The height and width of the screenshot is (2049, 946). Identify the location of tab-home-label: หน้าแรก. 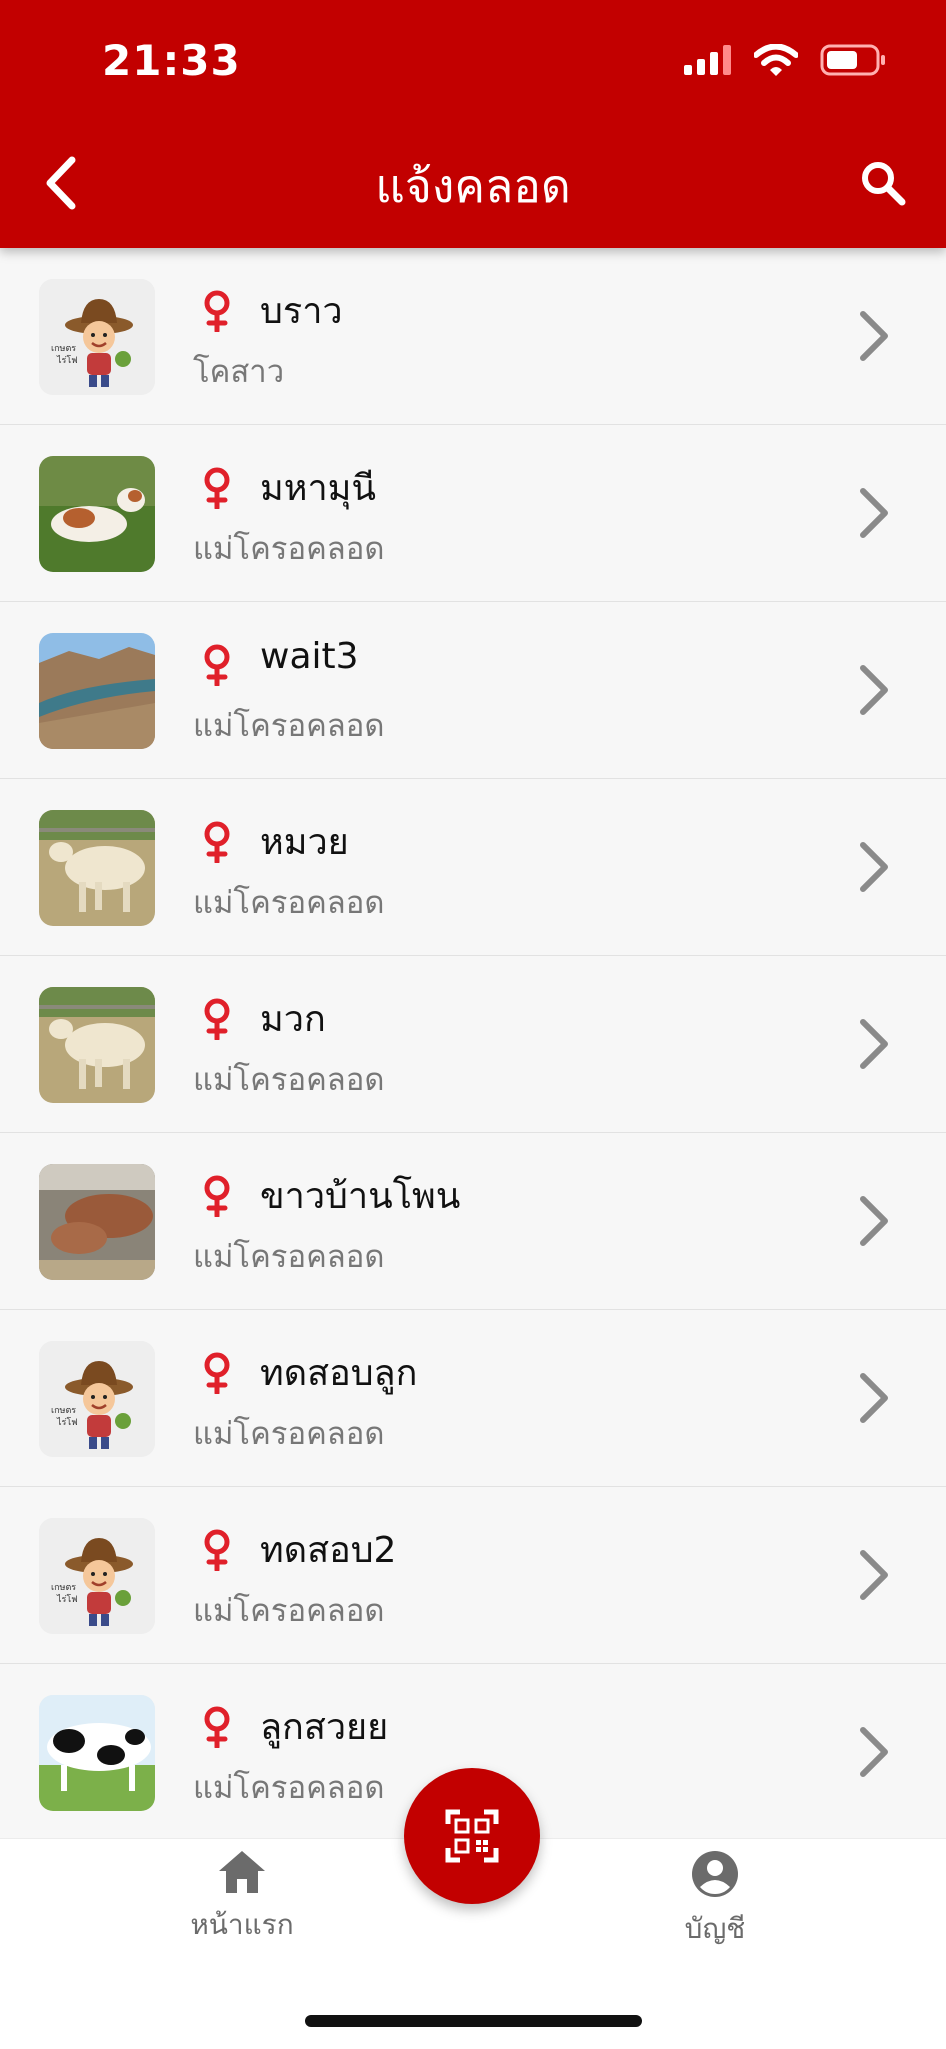
(242, 1924).